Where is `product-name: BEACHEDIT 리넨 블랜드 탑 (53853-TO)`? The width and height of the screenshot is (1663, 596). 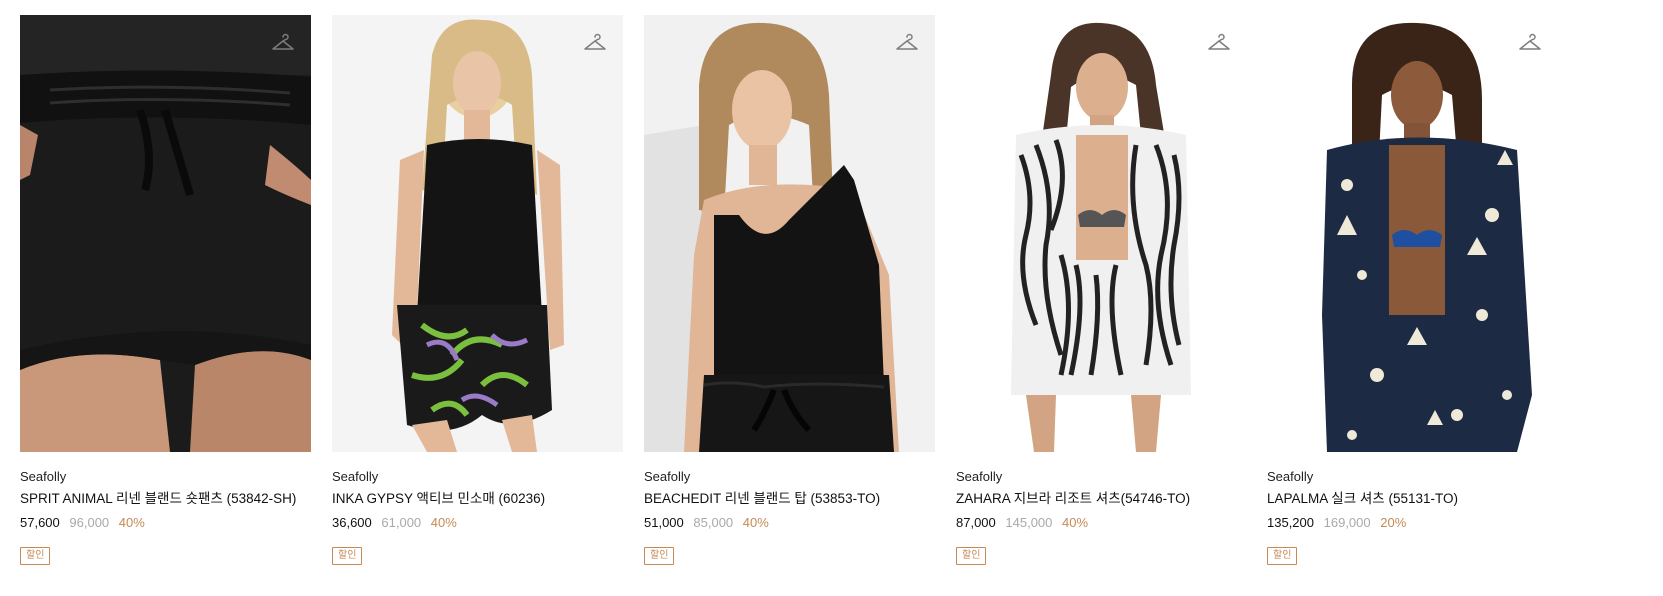 product-name: BEACHEDIT 리넨 블랜드 탑 (53853-TO) is located at coordinates (789, 499).